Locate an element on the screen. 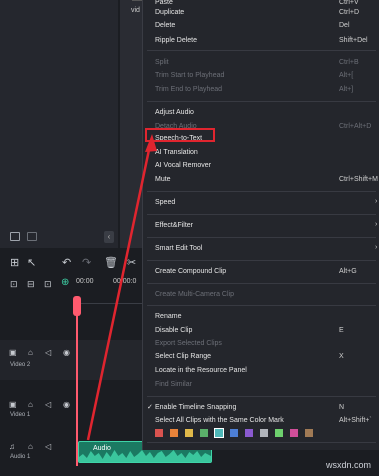 The height and width of the screenshot is (476, 379). select-tool-icon: ↖ is located at coordinates (31, 263).